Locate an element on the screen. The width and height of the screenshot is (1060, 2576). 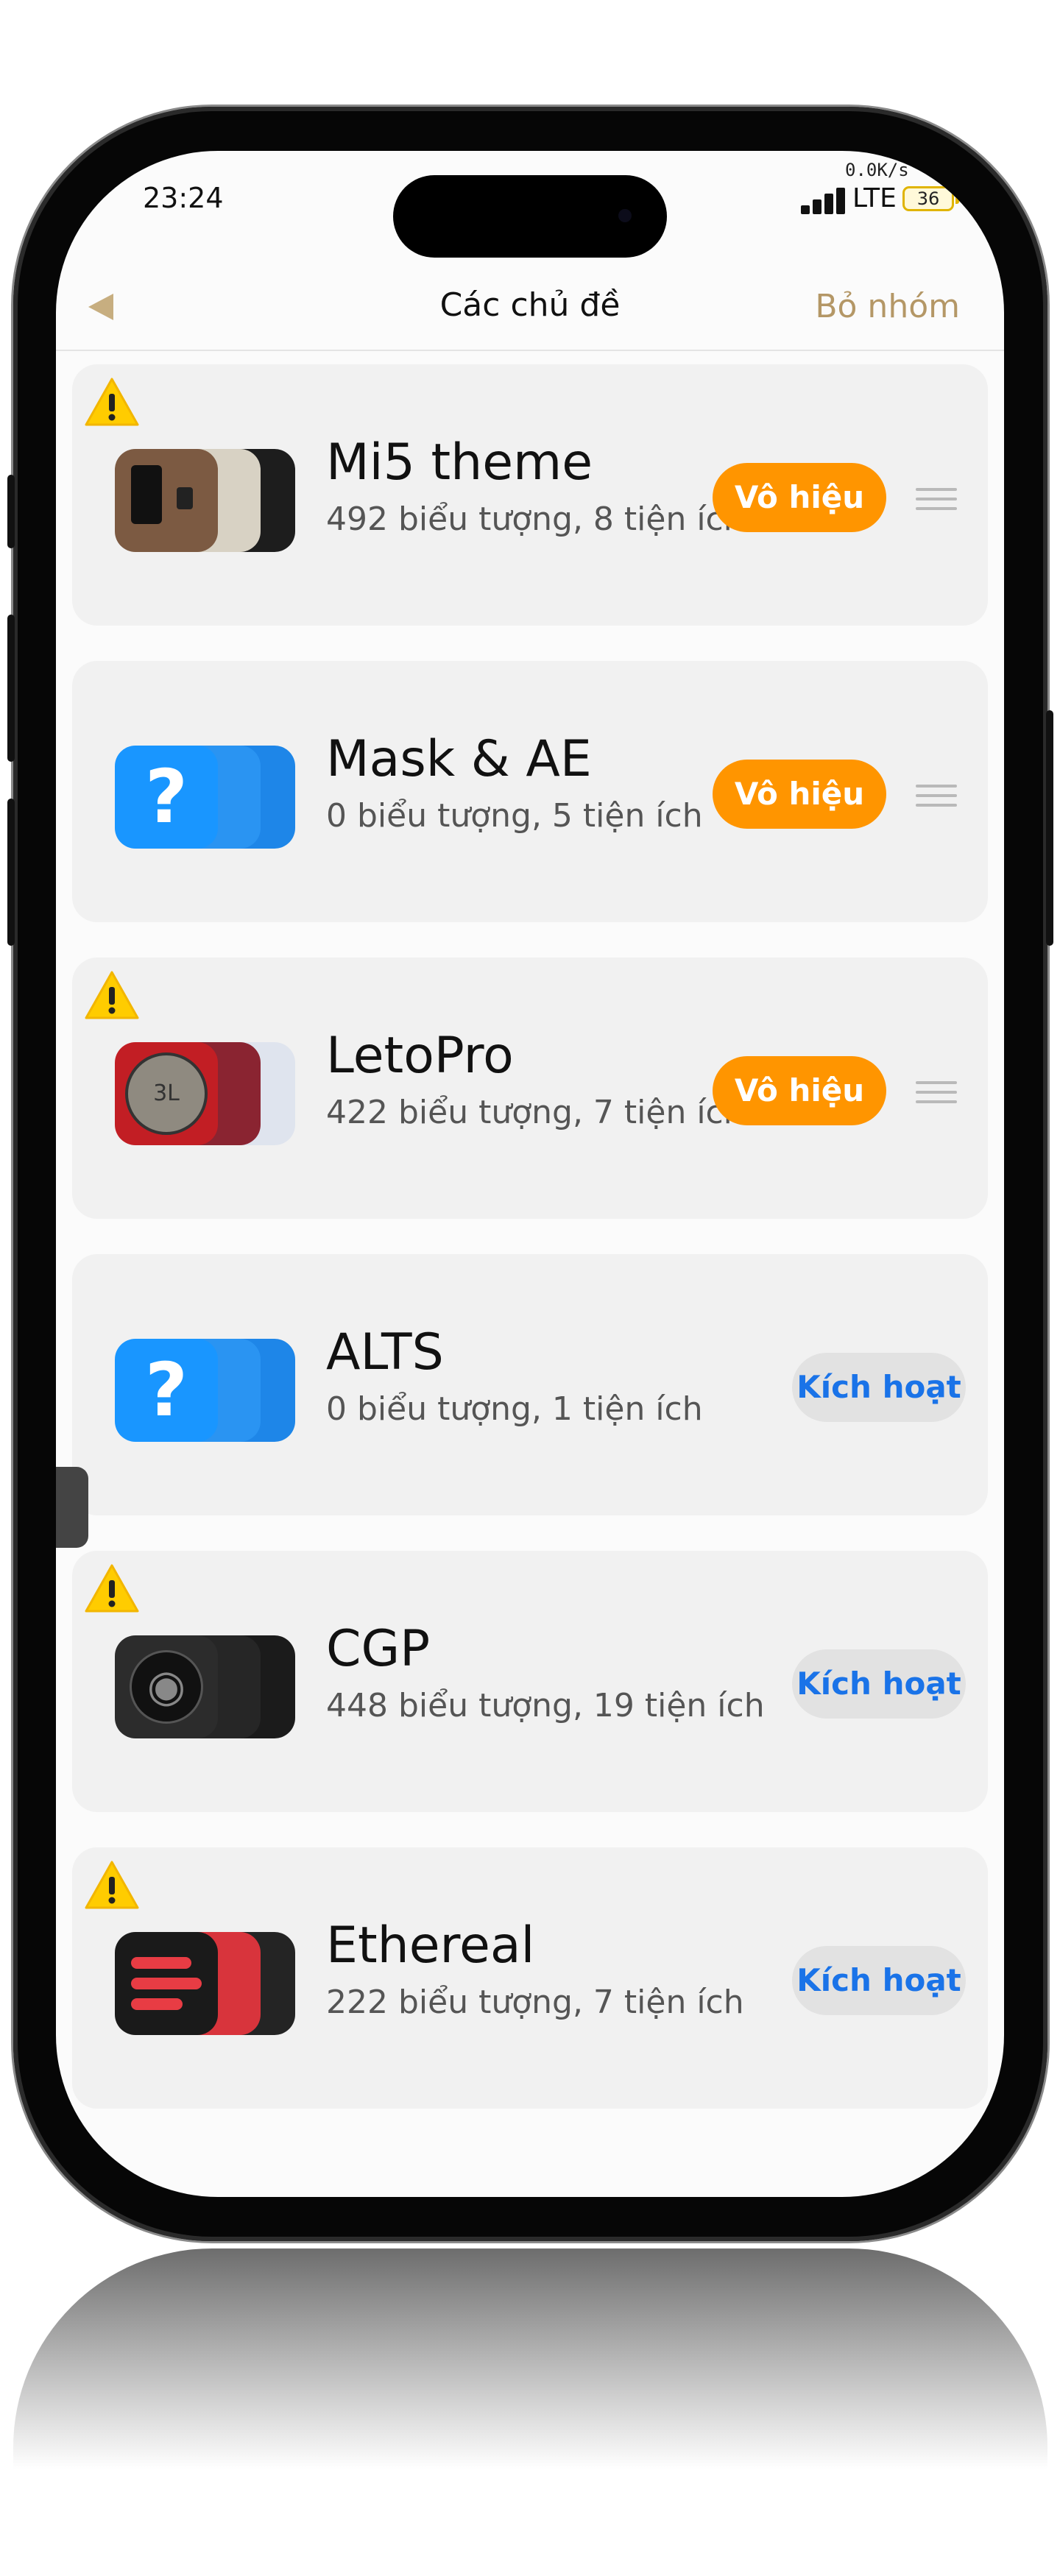
theme-name: Ethereal is located at coordinates (430, 1946).